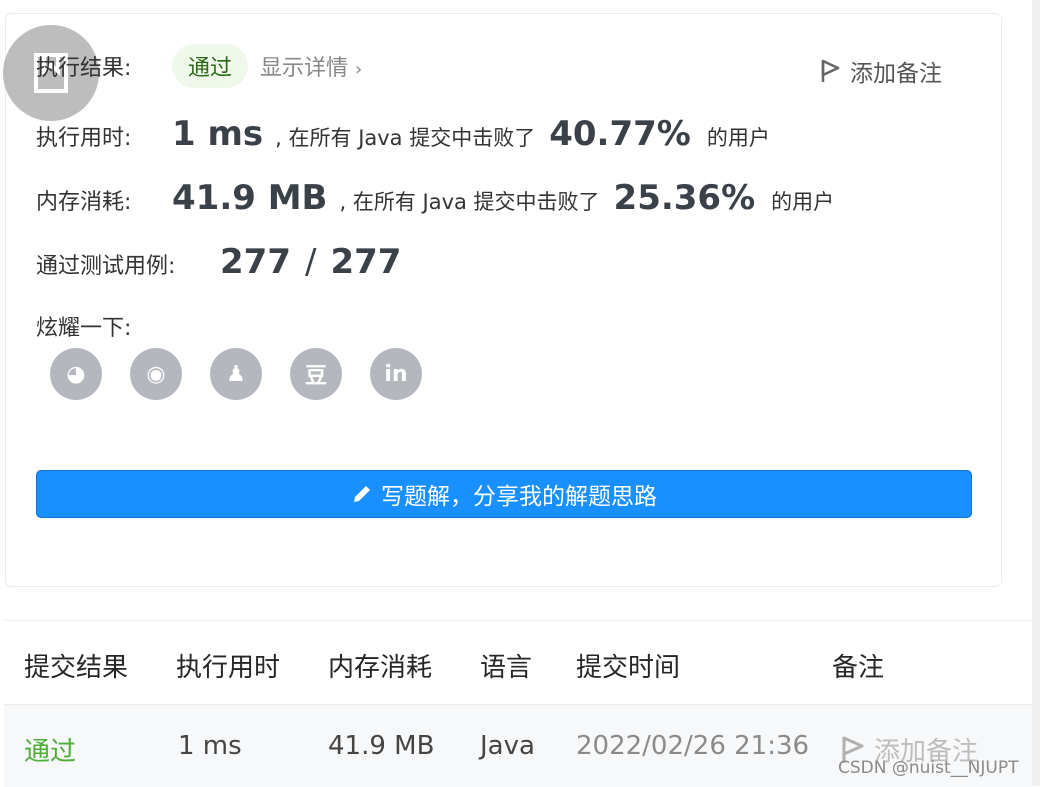 This screenshot has width=1040, height=787. I want to click on runtime-value: 1 ms, so click(218, 134).